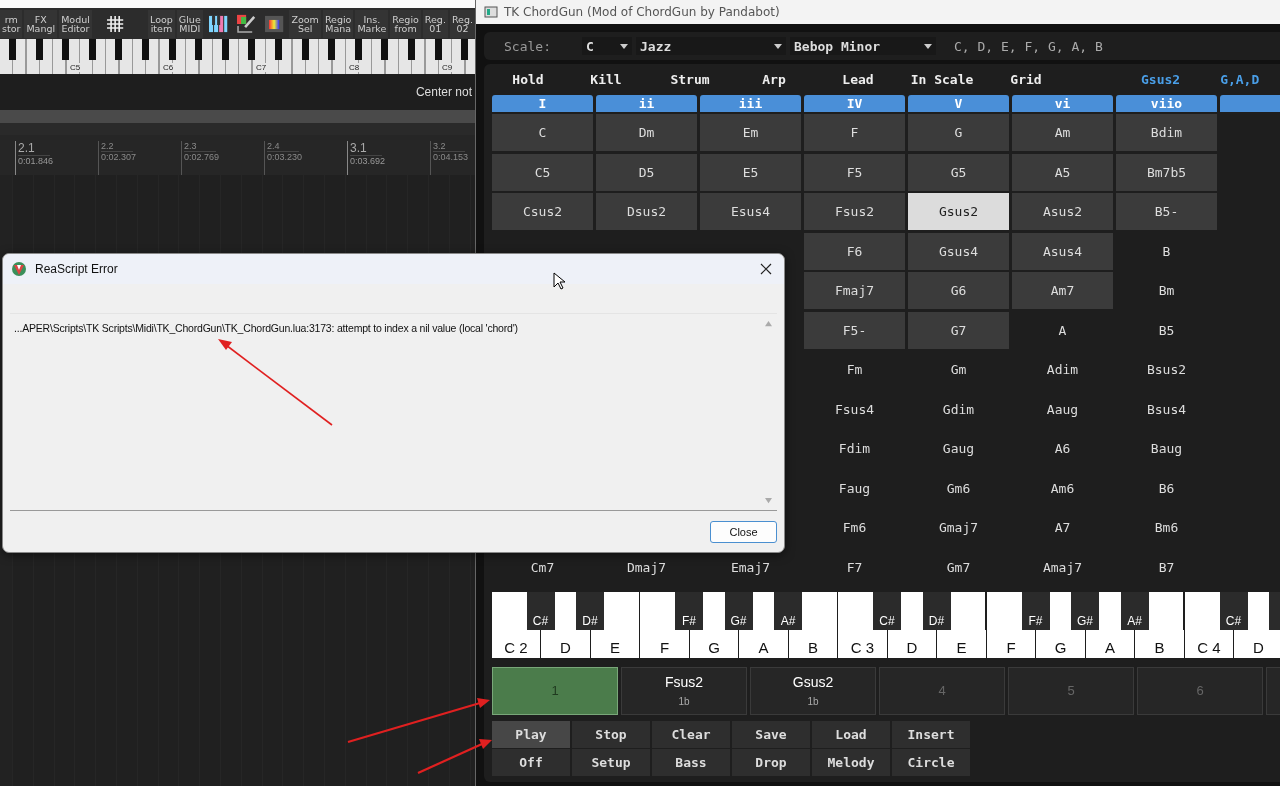  What do you see at coordinates (931, 762) in the screenshot?
I see `action-button: Circle` at bounding box center [931, 762].